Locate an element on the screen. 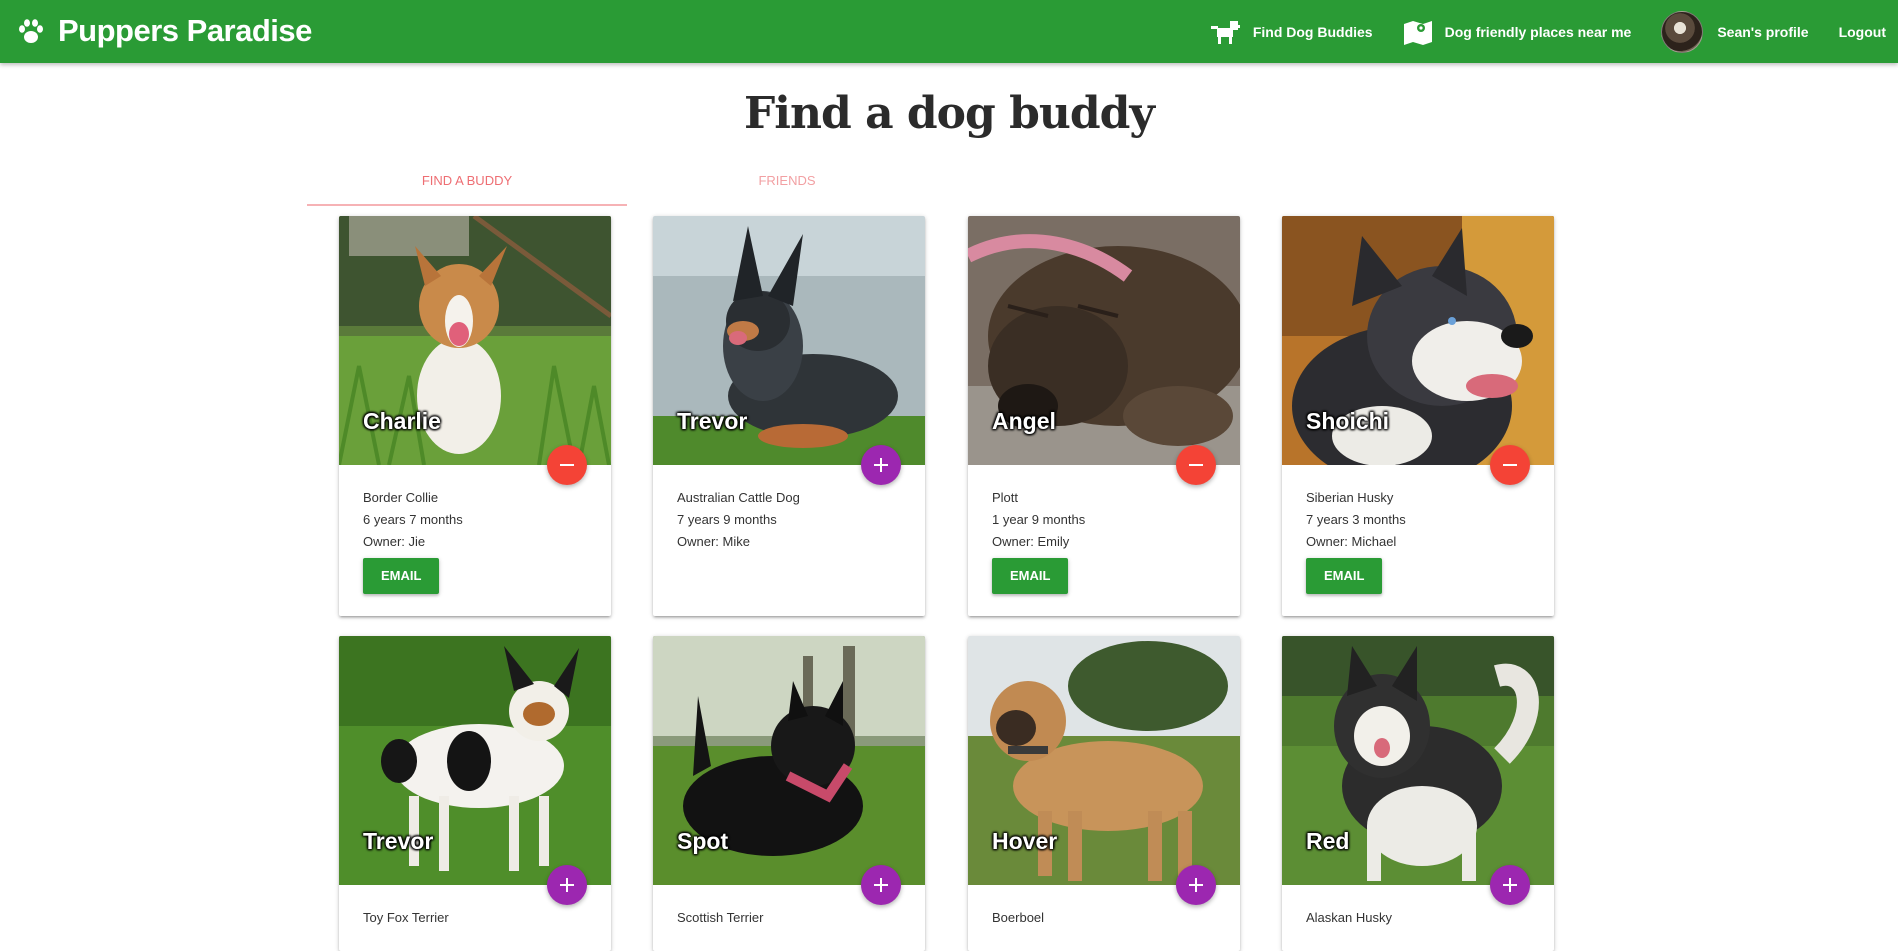 The width and height of the screenshot is (1898, 951). dog-age: 6 years 7 months is located at coordinates (413, 519).